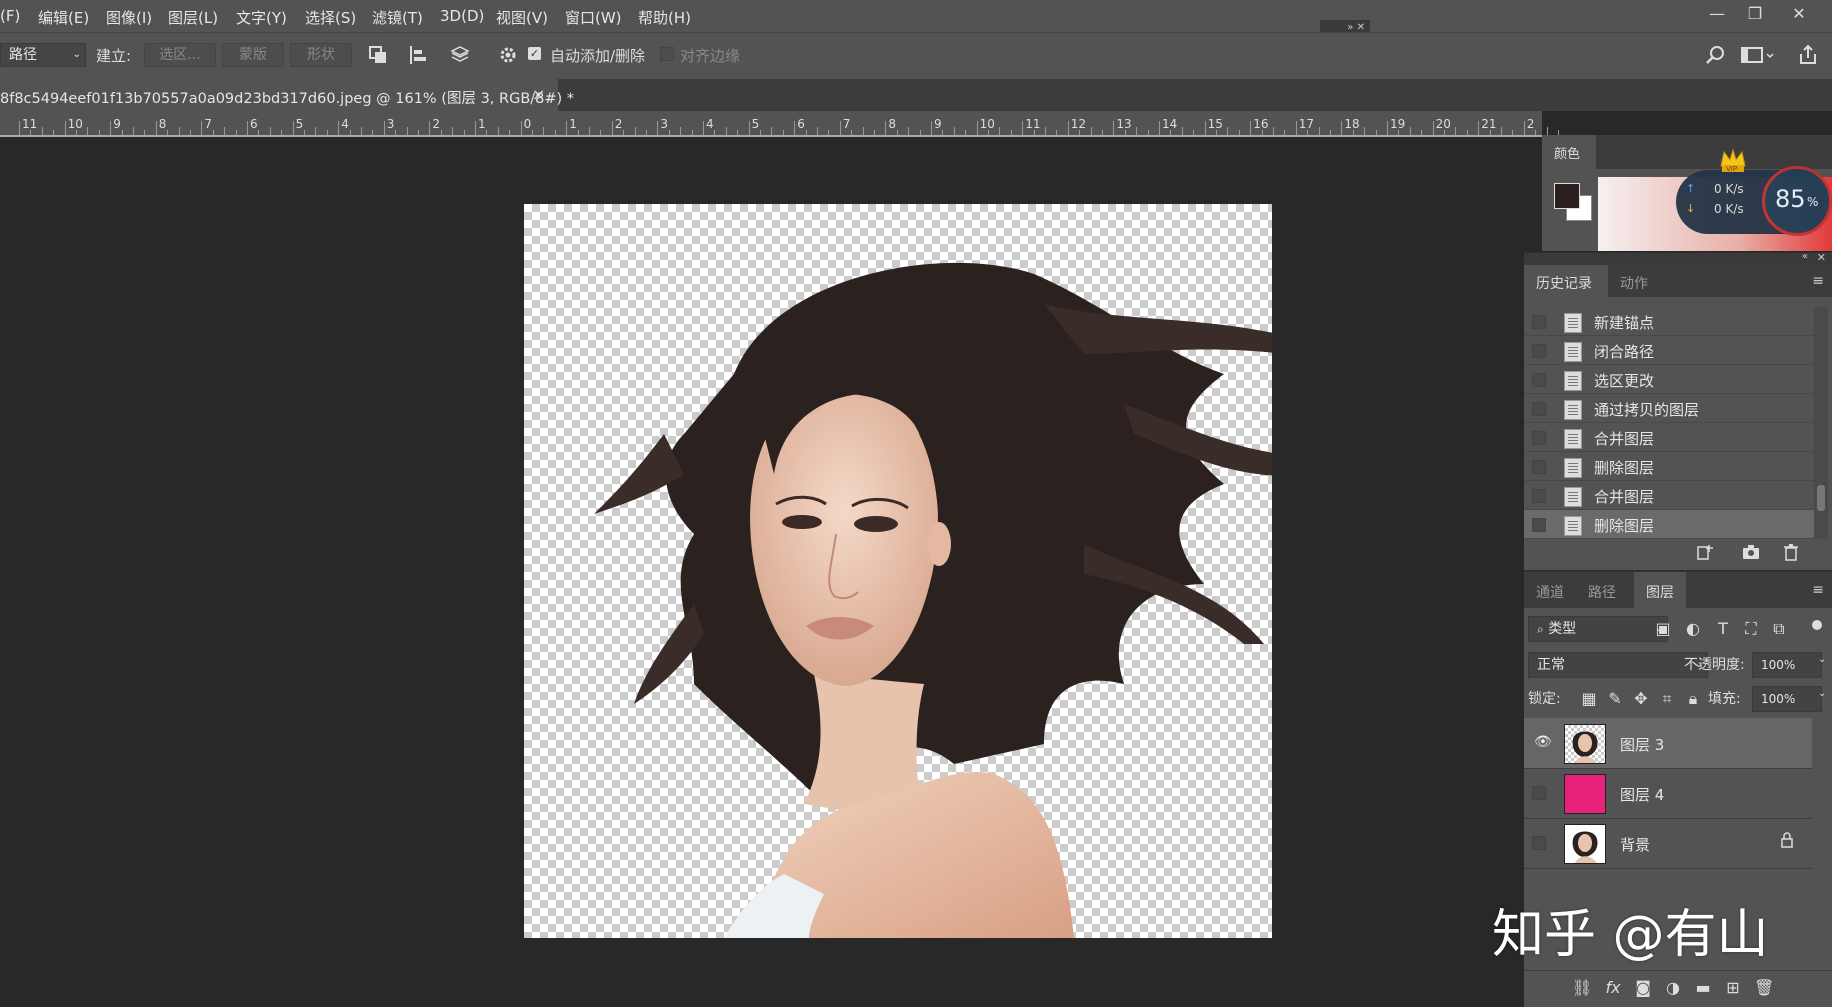  Describe the element at coordinates (10, 16) in the screenshot. I see `menu-file: (F)` at that location.